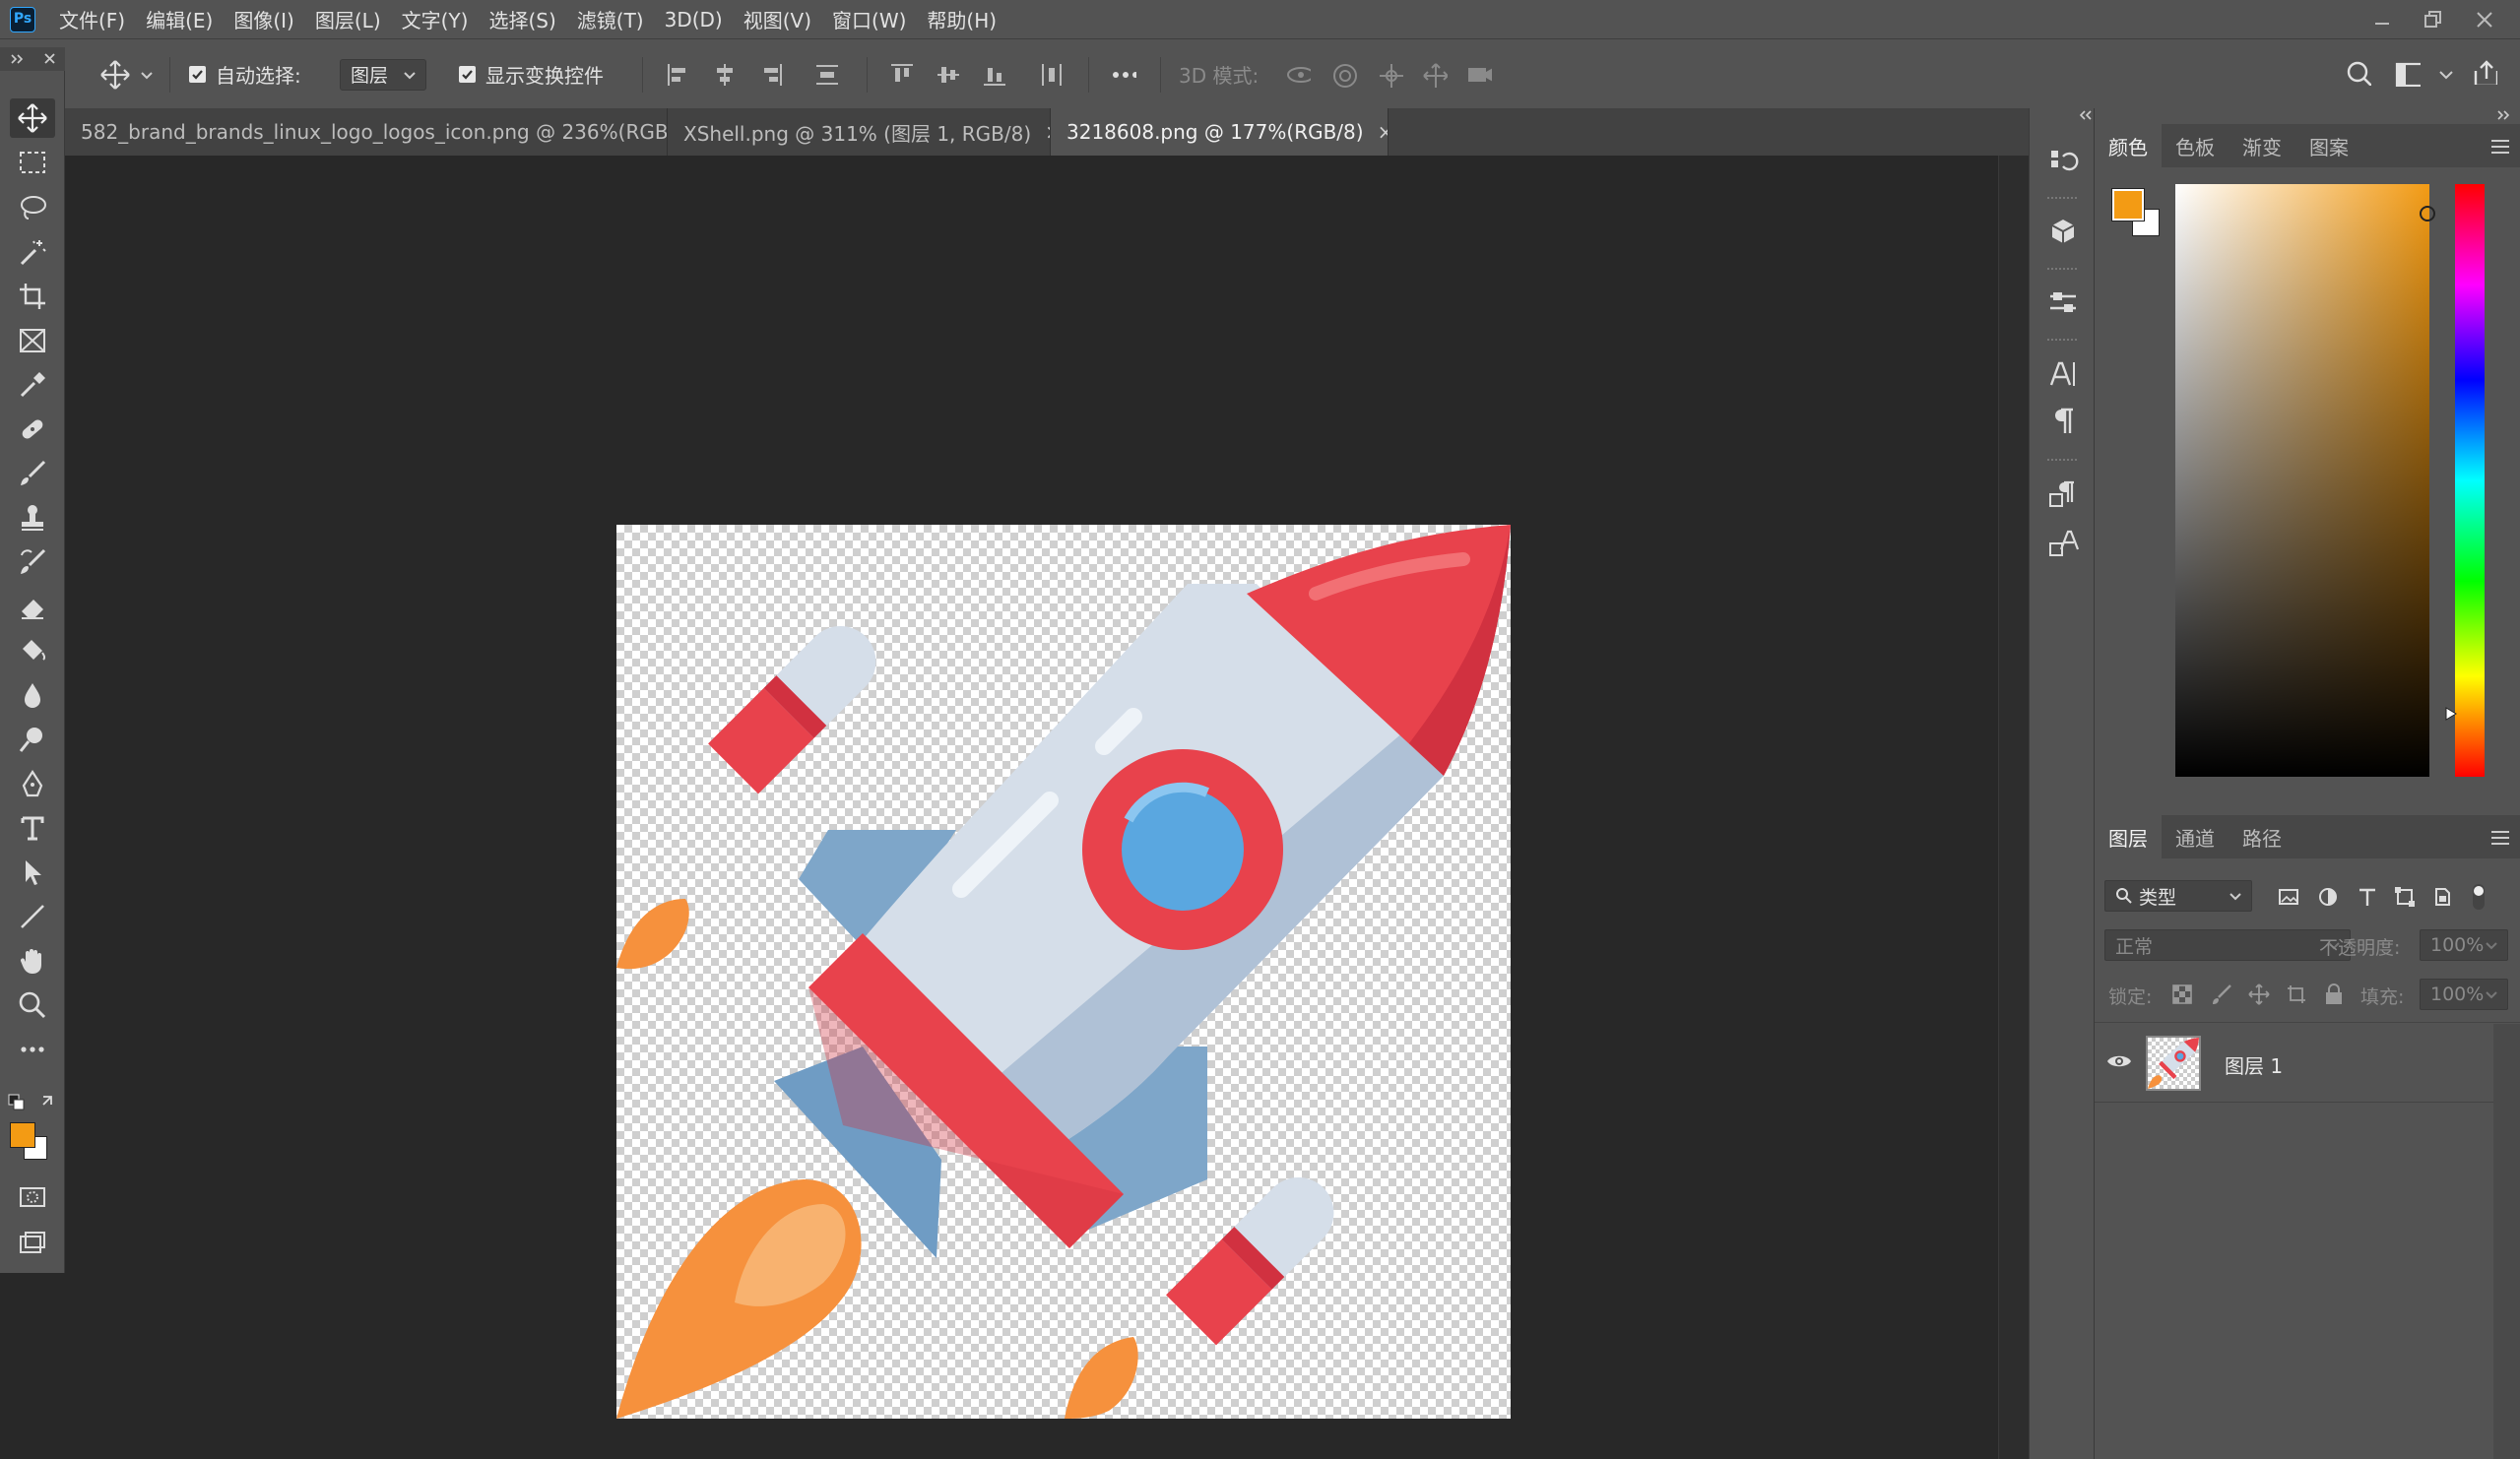  What do you see at coordinates (2504, 115) in the screenshot?
I see `expand-double-chevron-icon` at bounding box center [2504, 115].